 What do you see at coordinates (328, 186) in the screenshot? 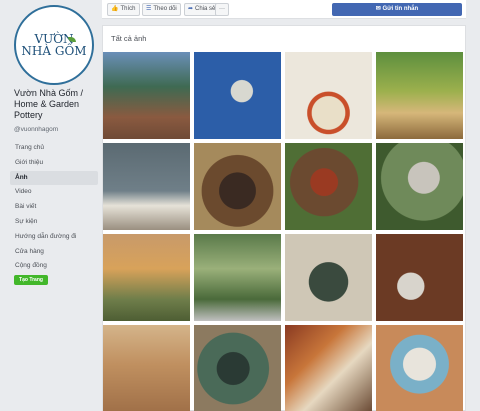
I see `photo-lantern` at bounding box center [328, 186].